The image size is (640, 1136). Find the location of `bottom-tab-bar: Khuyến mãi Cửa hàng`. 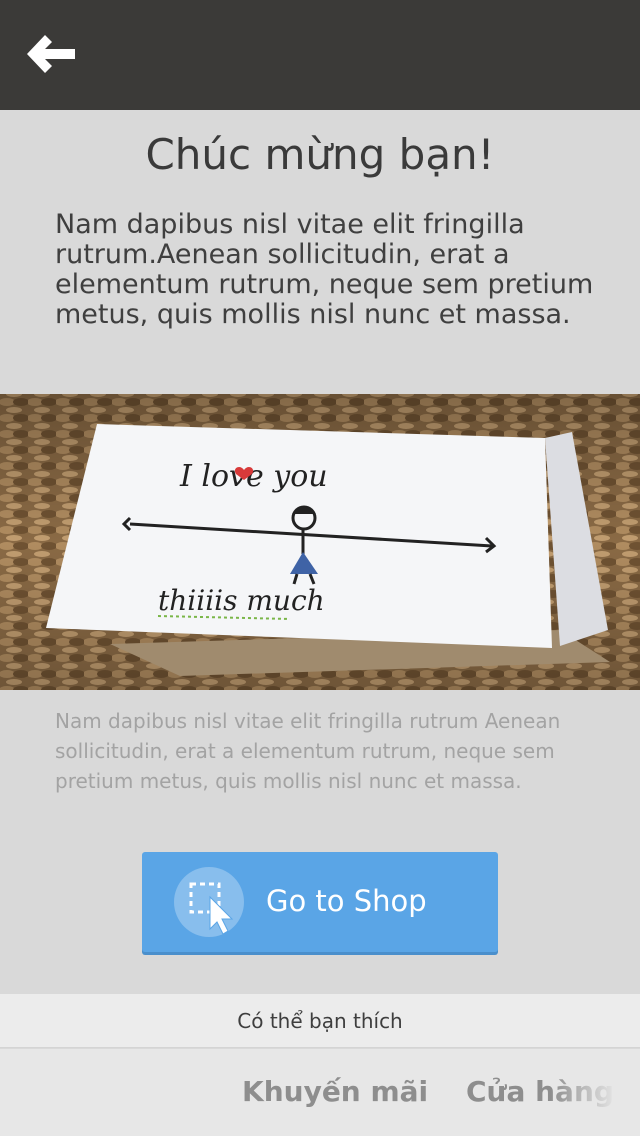

bottom-tab-bar: Khuyến mãi Cửa hàng is located at coordinates (320, 1092).